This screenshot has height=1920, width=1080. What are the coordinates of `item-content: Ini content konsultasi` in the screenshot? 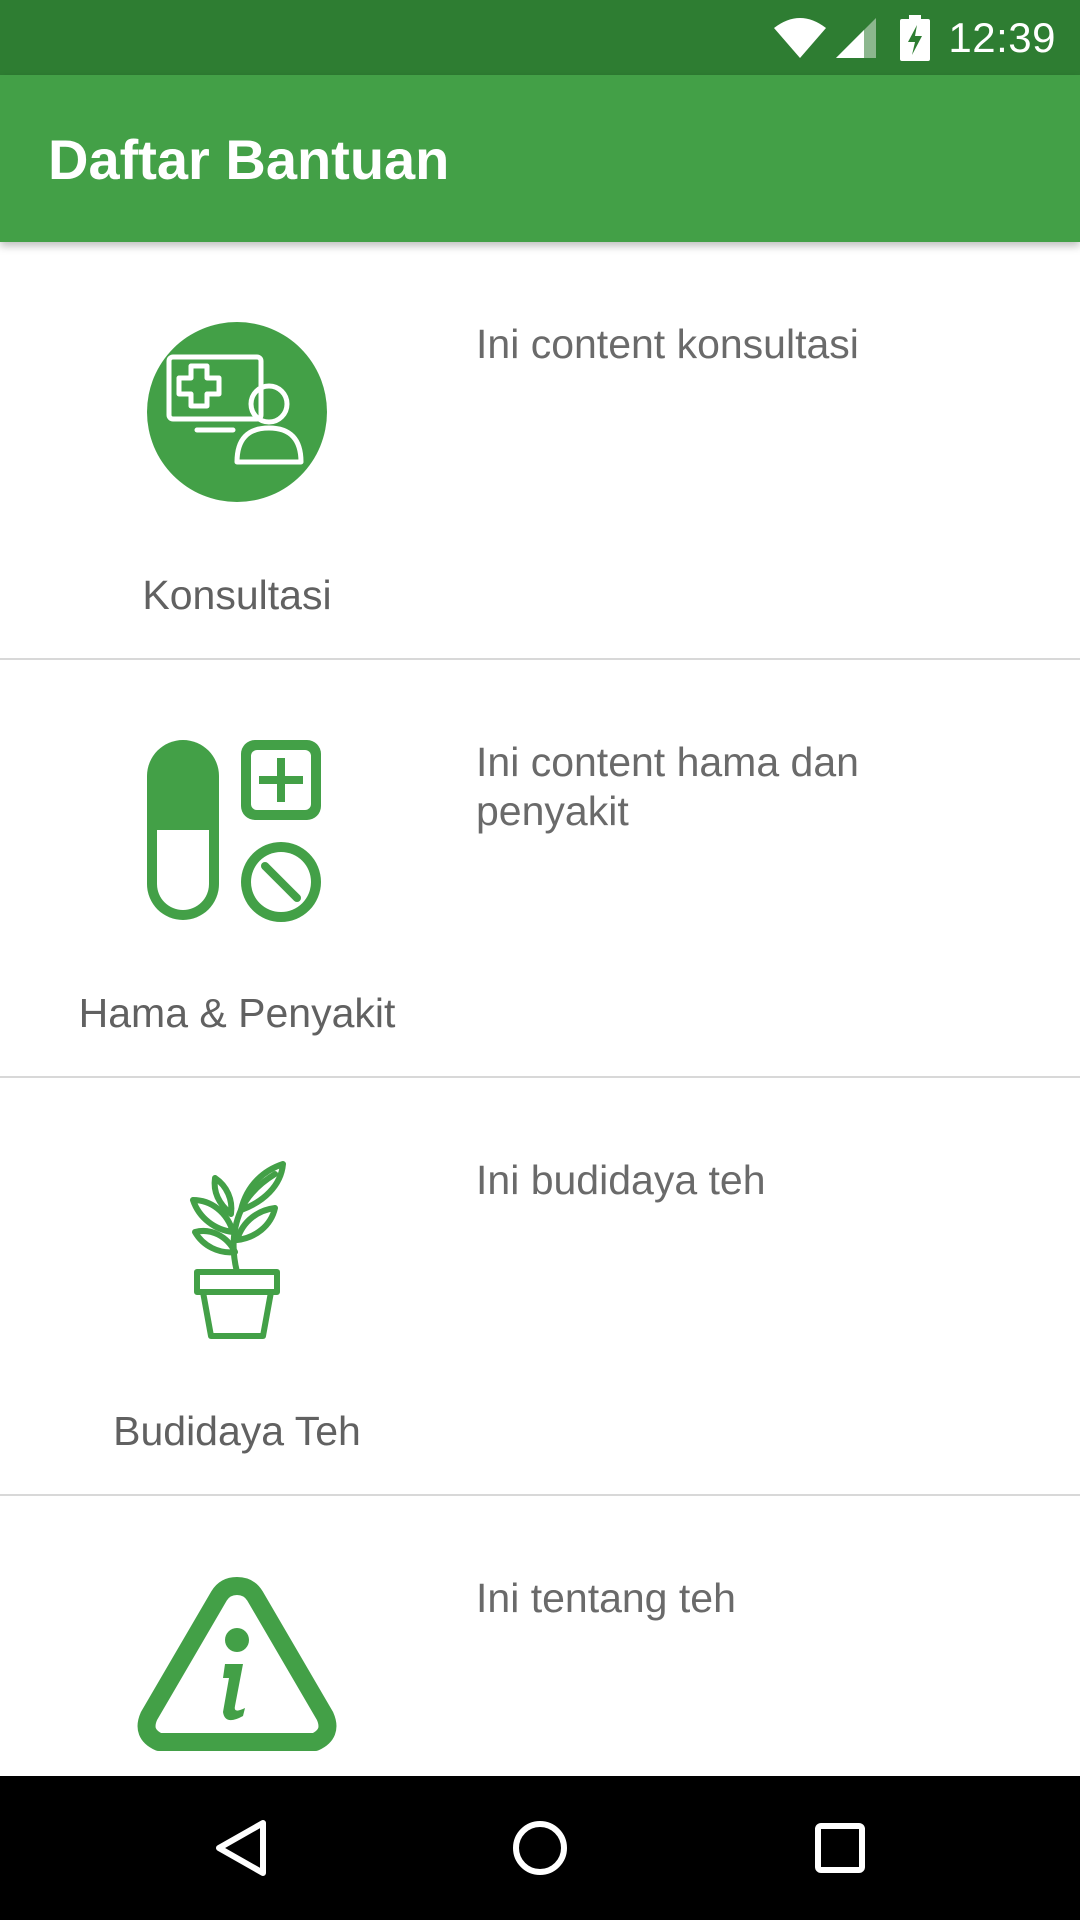 It's located at (667, 344).